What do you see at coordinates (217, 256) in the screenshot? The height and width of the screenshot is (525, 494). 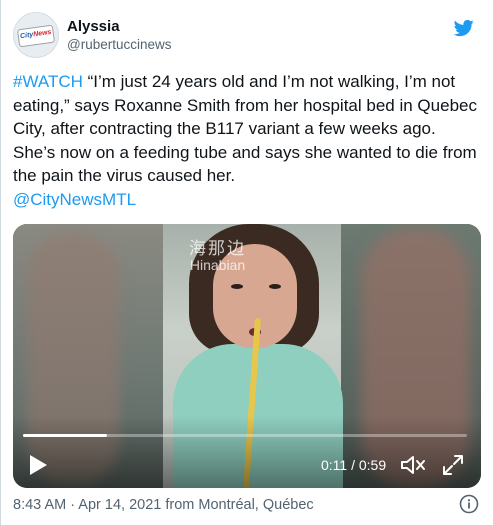 I see `video-watermark: 海那边 Hinabian` at bounding box center [217, 256].